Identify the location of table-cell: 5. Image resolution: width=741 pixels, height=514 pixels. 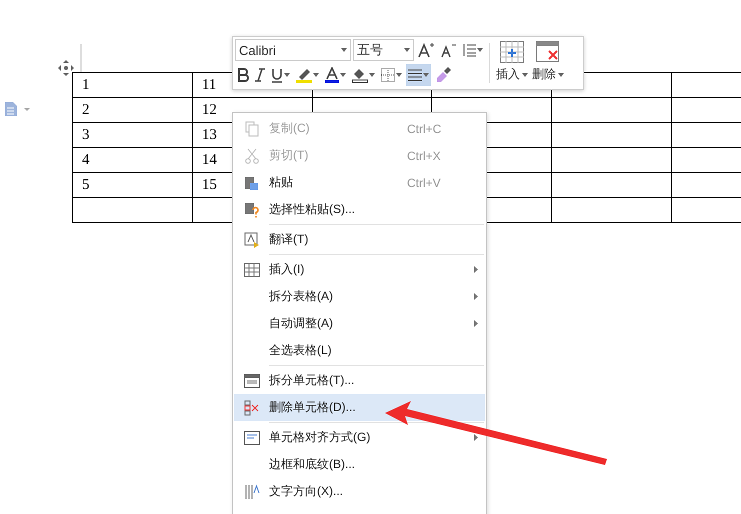
(132, 185).